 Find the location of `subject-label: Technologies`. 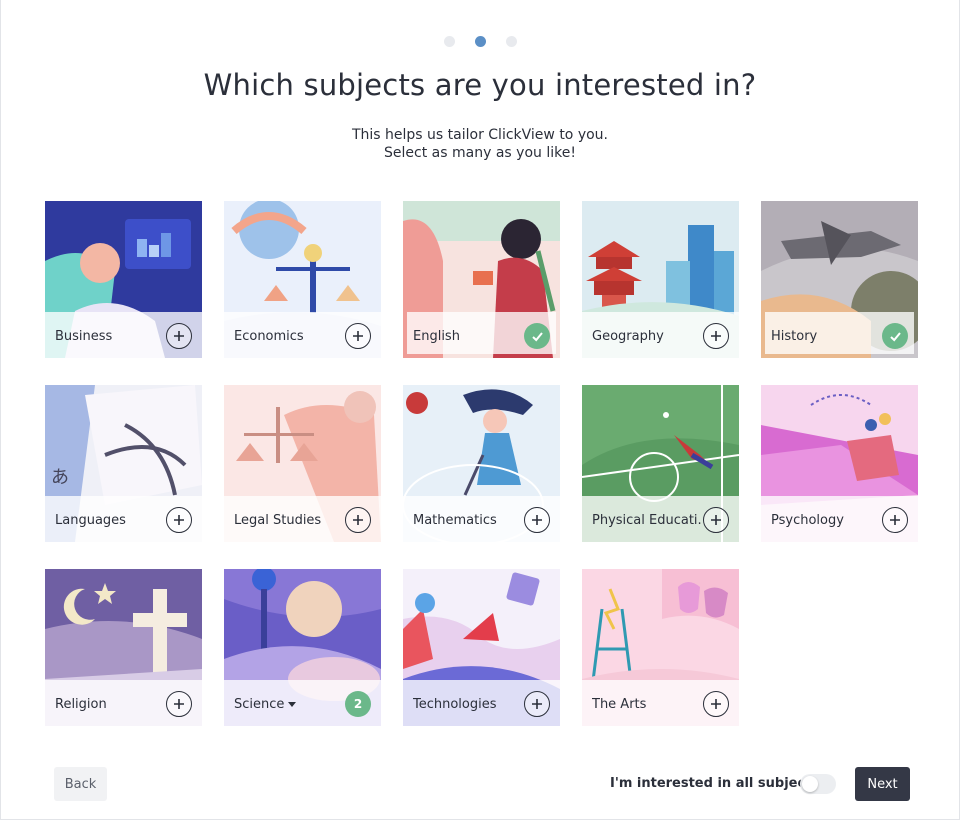

subject-label: Technologies is located at coordinates (455, 704).